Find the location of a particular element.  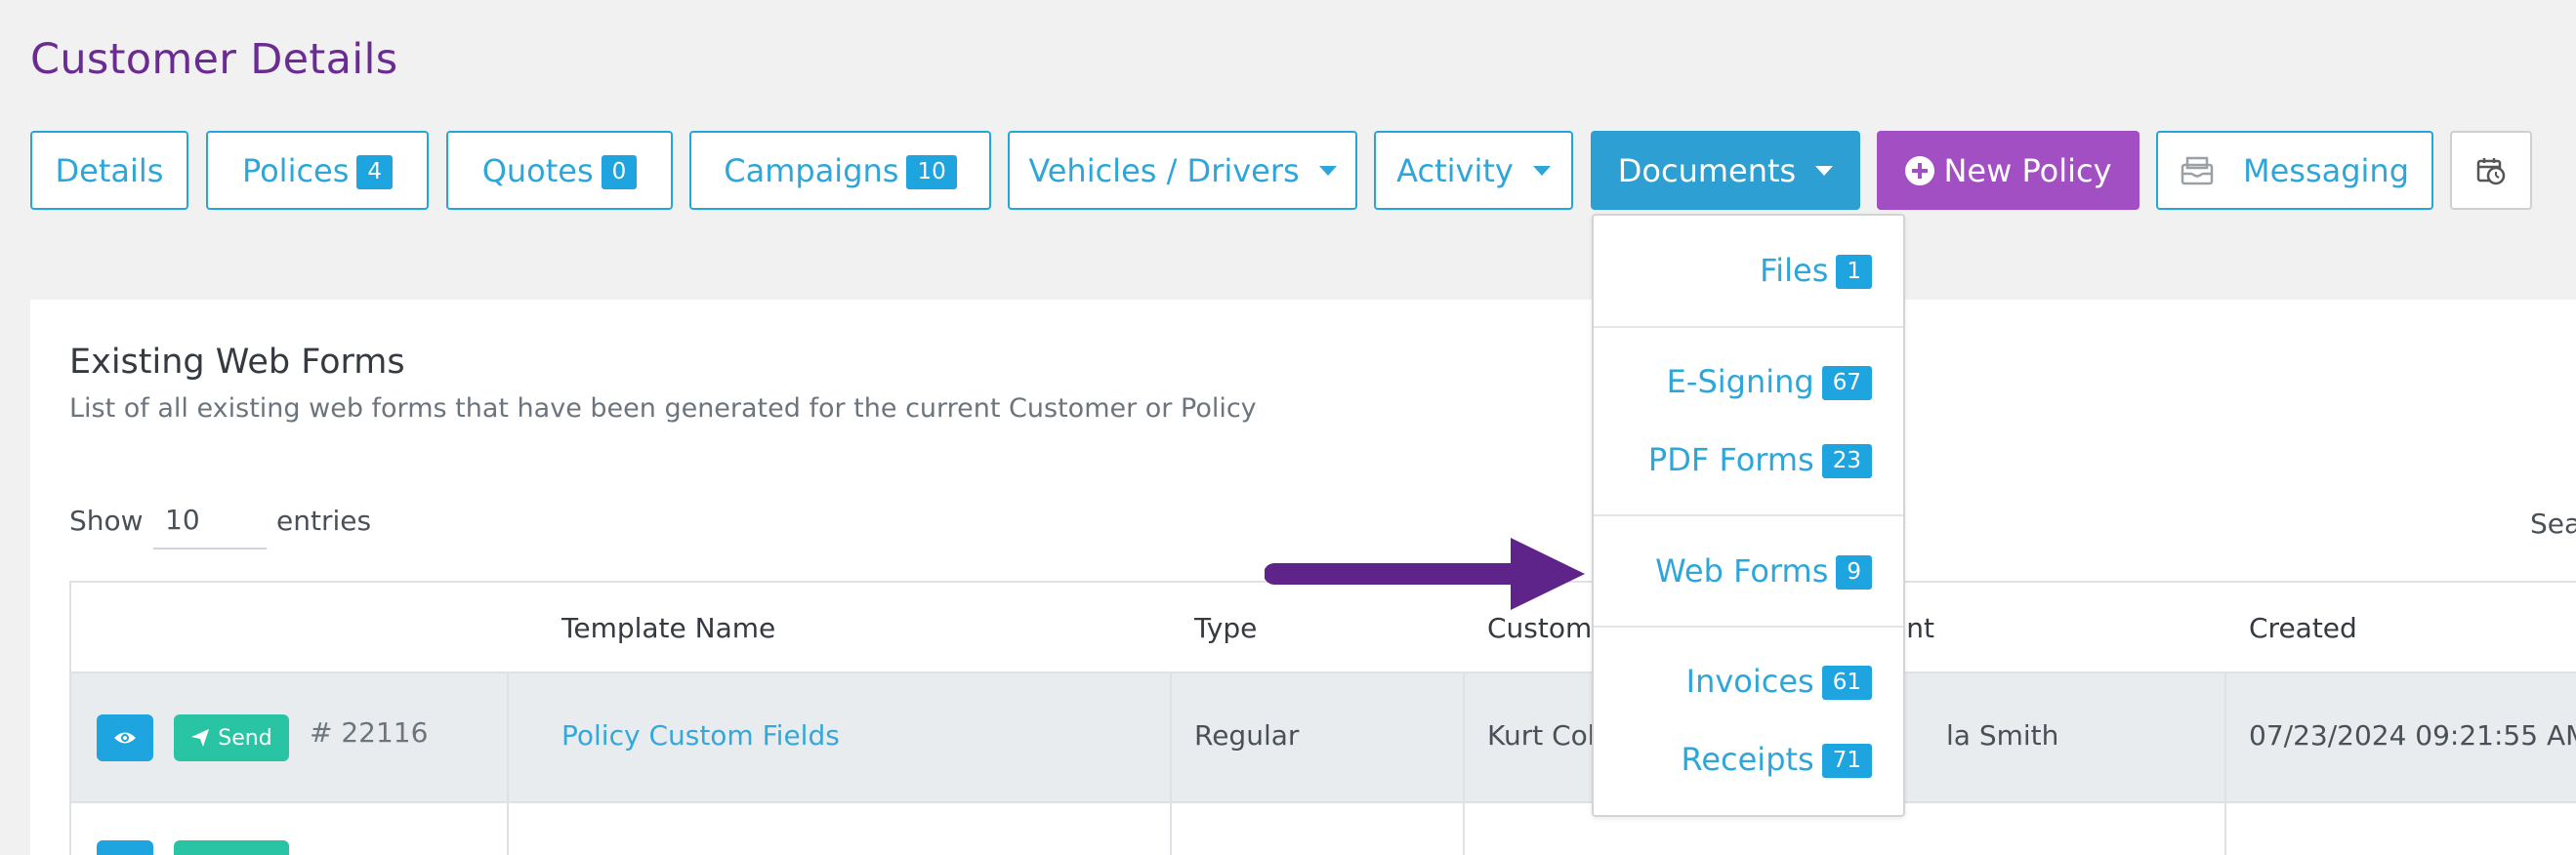

eye-icon is located at coordinates (125, 738).